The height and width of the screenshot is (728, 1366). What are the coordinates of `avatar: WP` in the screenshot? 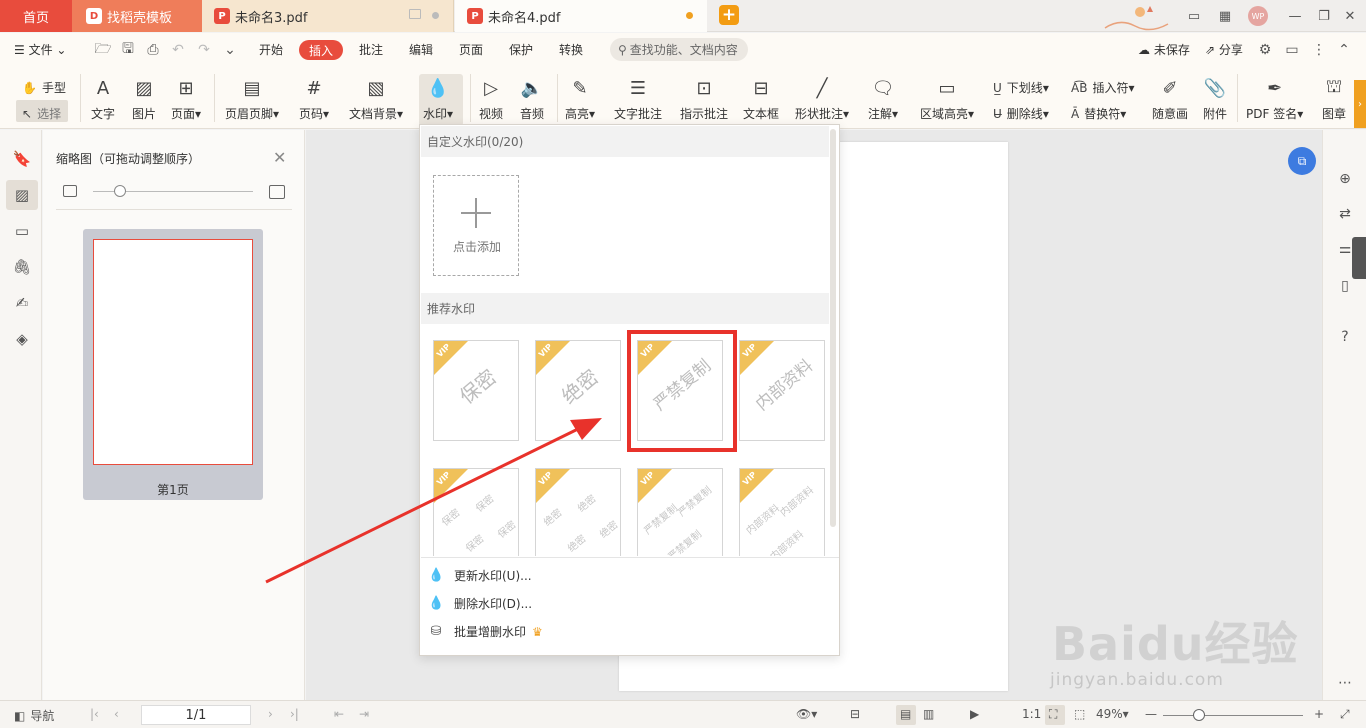 It's located at (1258, 16).